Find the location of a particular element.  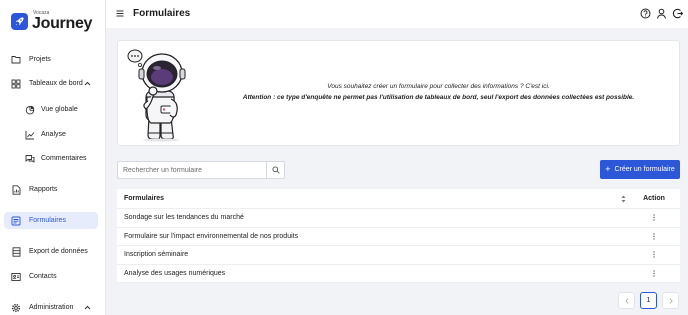

create-form-button: + Créer un formulaire is located at coordinates (640, 169).